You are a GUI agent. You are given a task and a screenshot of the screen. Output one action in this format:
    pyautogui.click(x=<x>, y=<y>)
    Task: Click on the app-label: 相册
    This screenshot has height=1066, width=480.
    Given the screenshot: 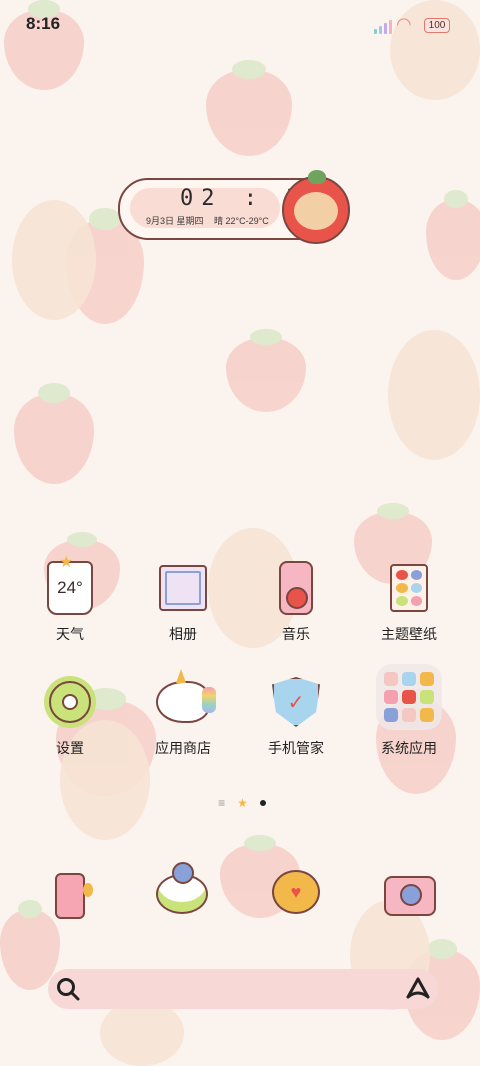 What is the action you would take?
    pyautogui.click(x=183, y=634)
    